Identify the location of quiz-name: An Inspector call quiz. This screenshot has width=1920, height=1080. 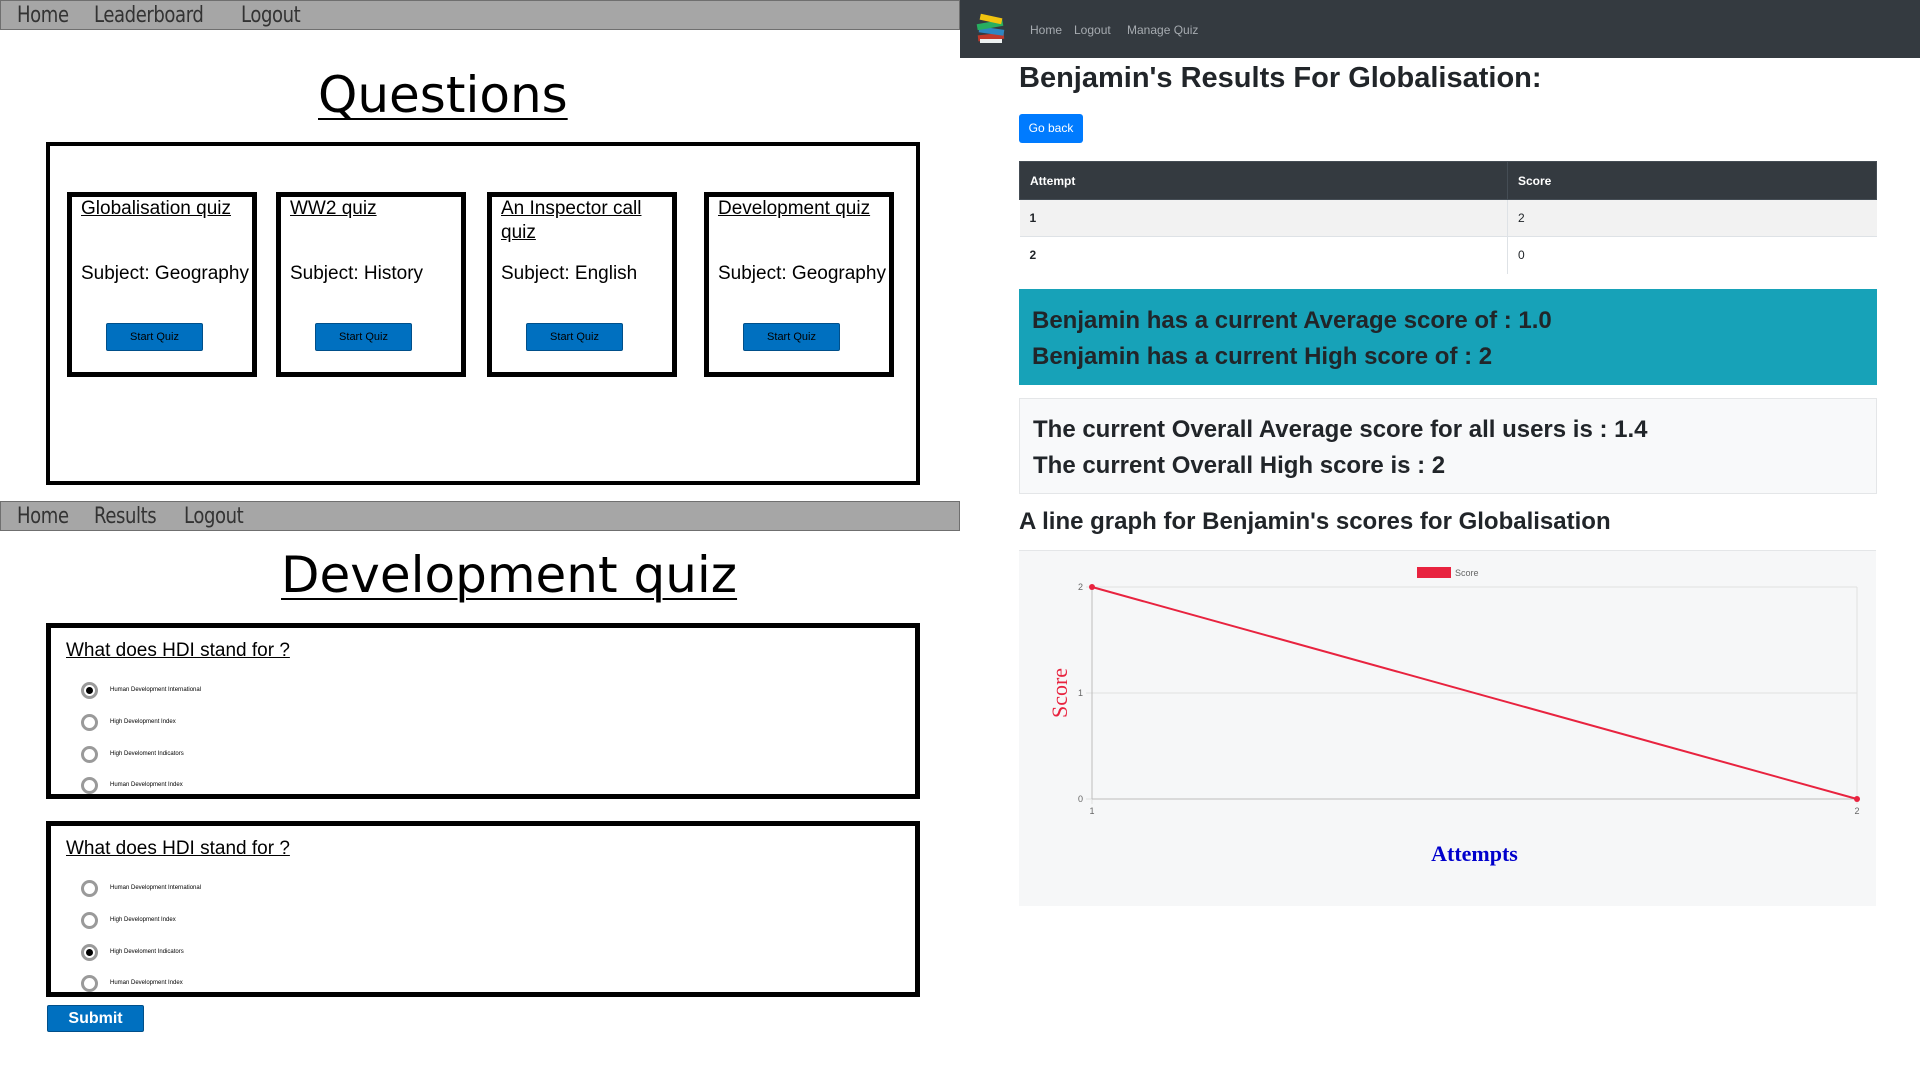
(586, 221).